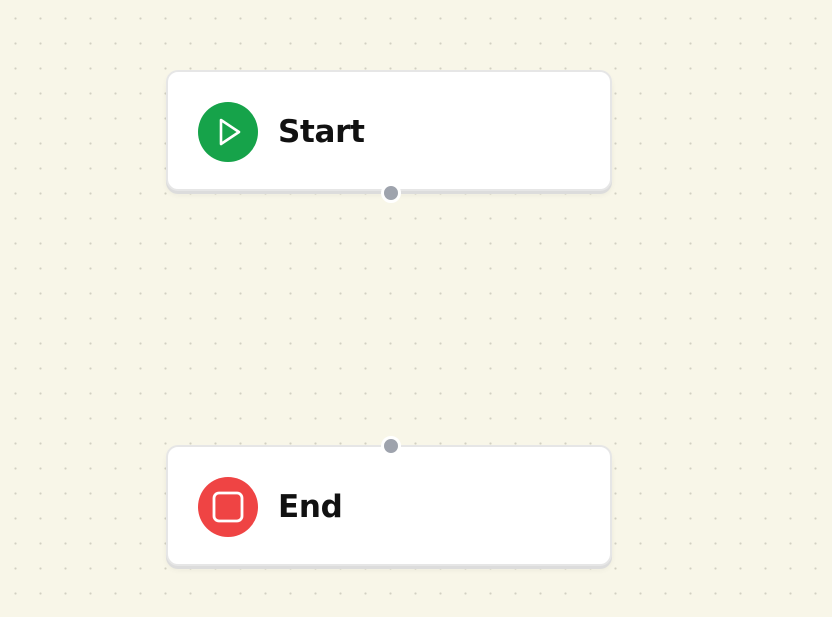  What do you see at coordinates (321, 132) in the screenshot?
I see `start-node-label: Start` at bounding box center [321, 132].